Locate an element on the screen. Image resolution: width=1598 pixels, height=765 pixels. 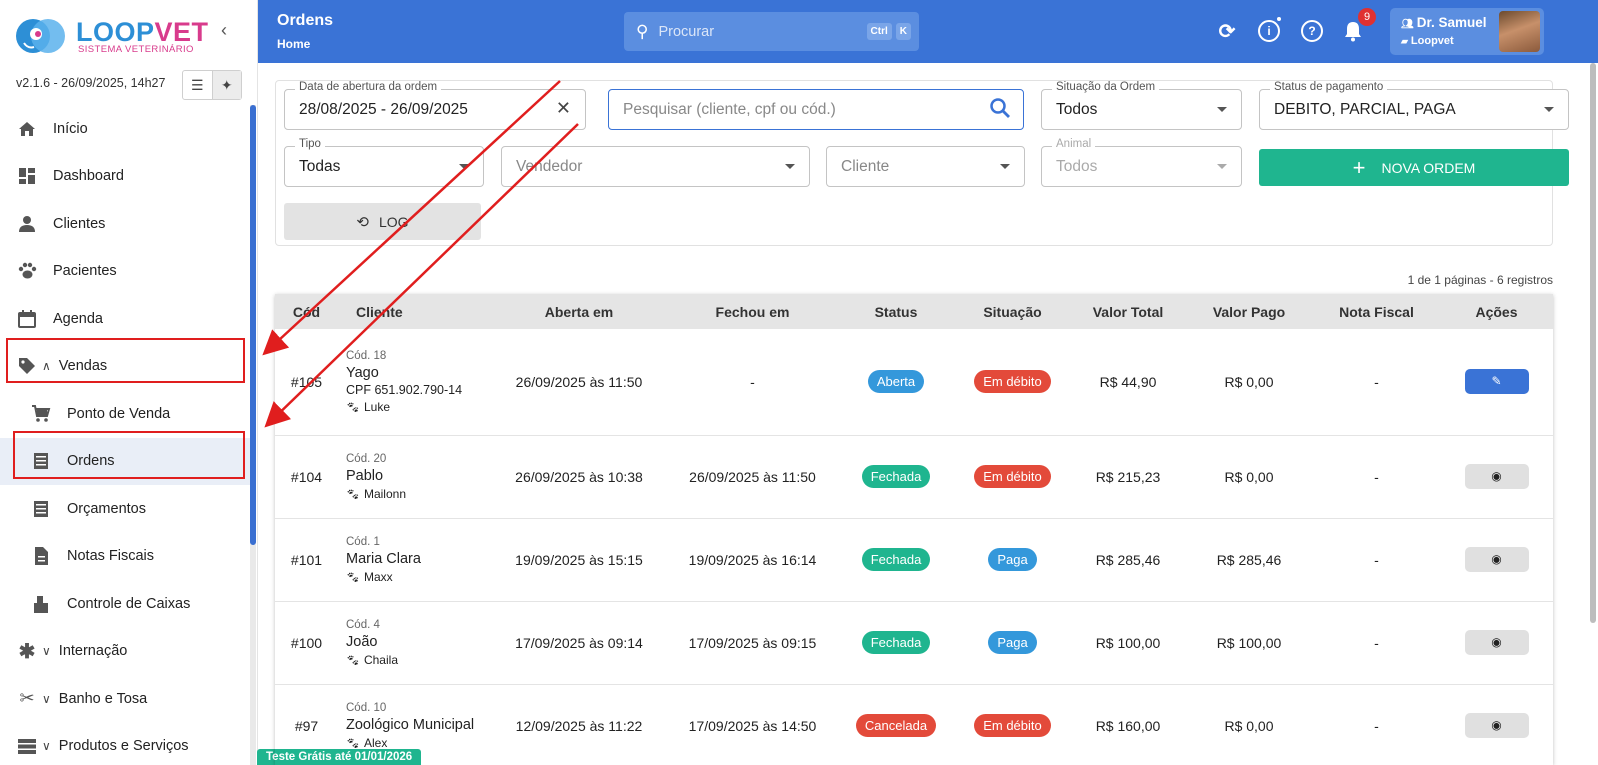
sidebar-scrollbar is located at coordinates (253, 325).